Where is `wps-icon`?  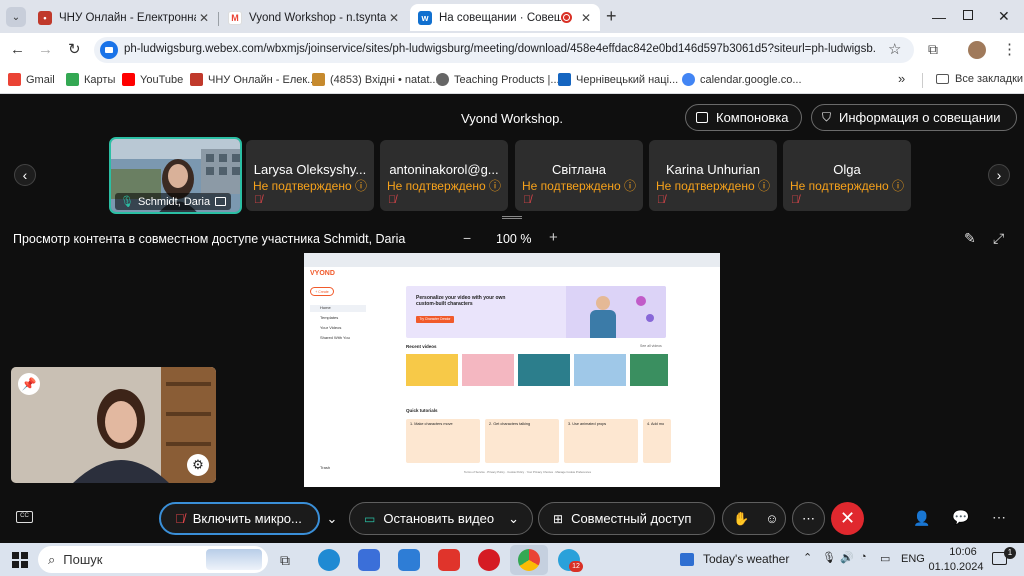 wps-icon is located at coordinates (449, 560).